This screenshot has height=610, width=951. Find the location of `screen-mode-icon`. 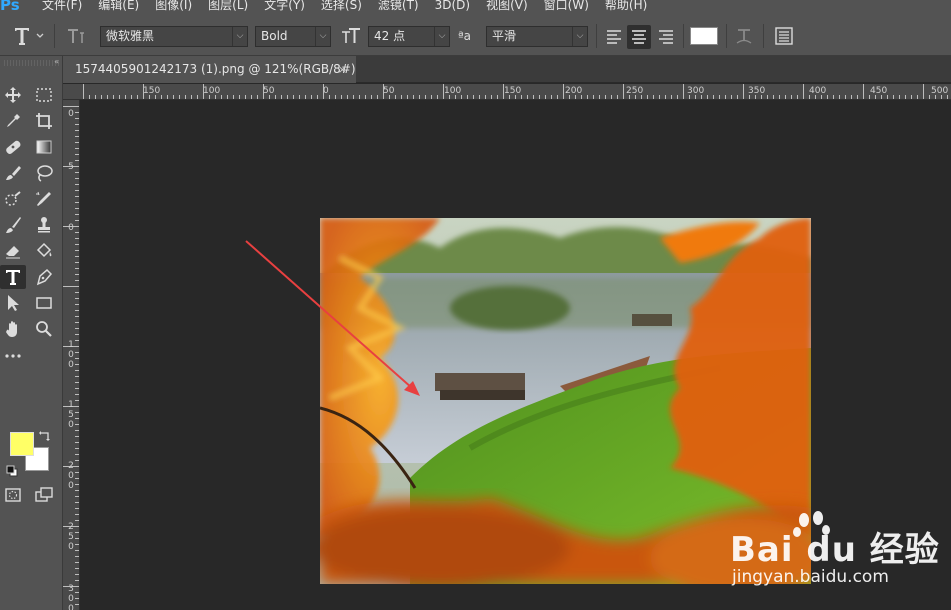

screen-mode-icon is located at coordinates (44, 494).